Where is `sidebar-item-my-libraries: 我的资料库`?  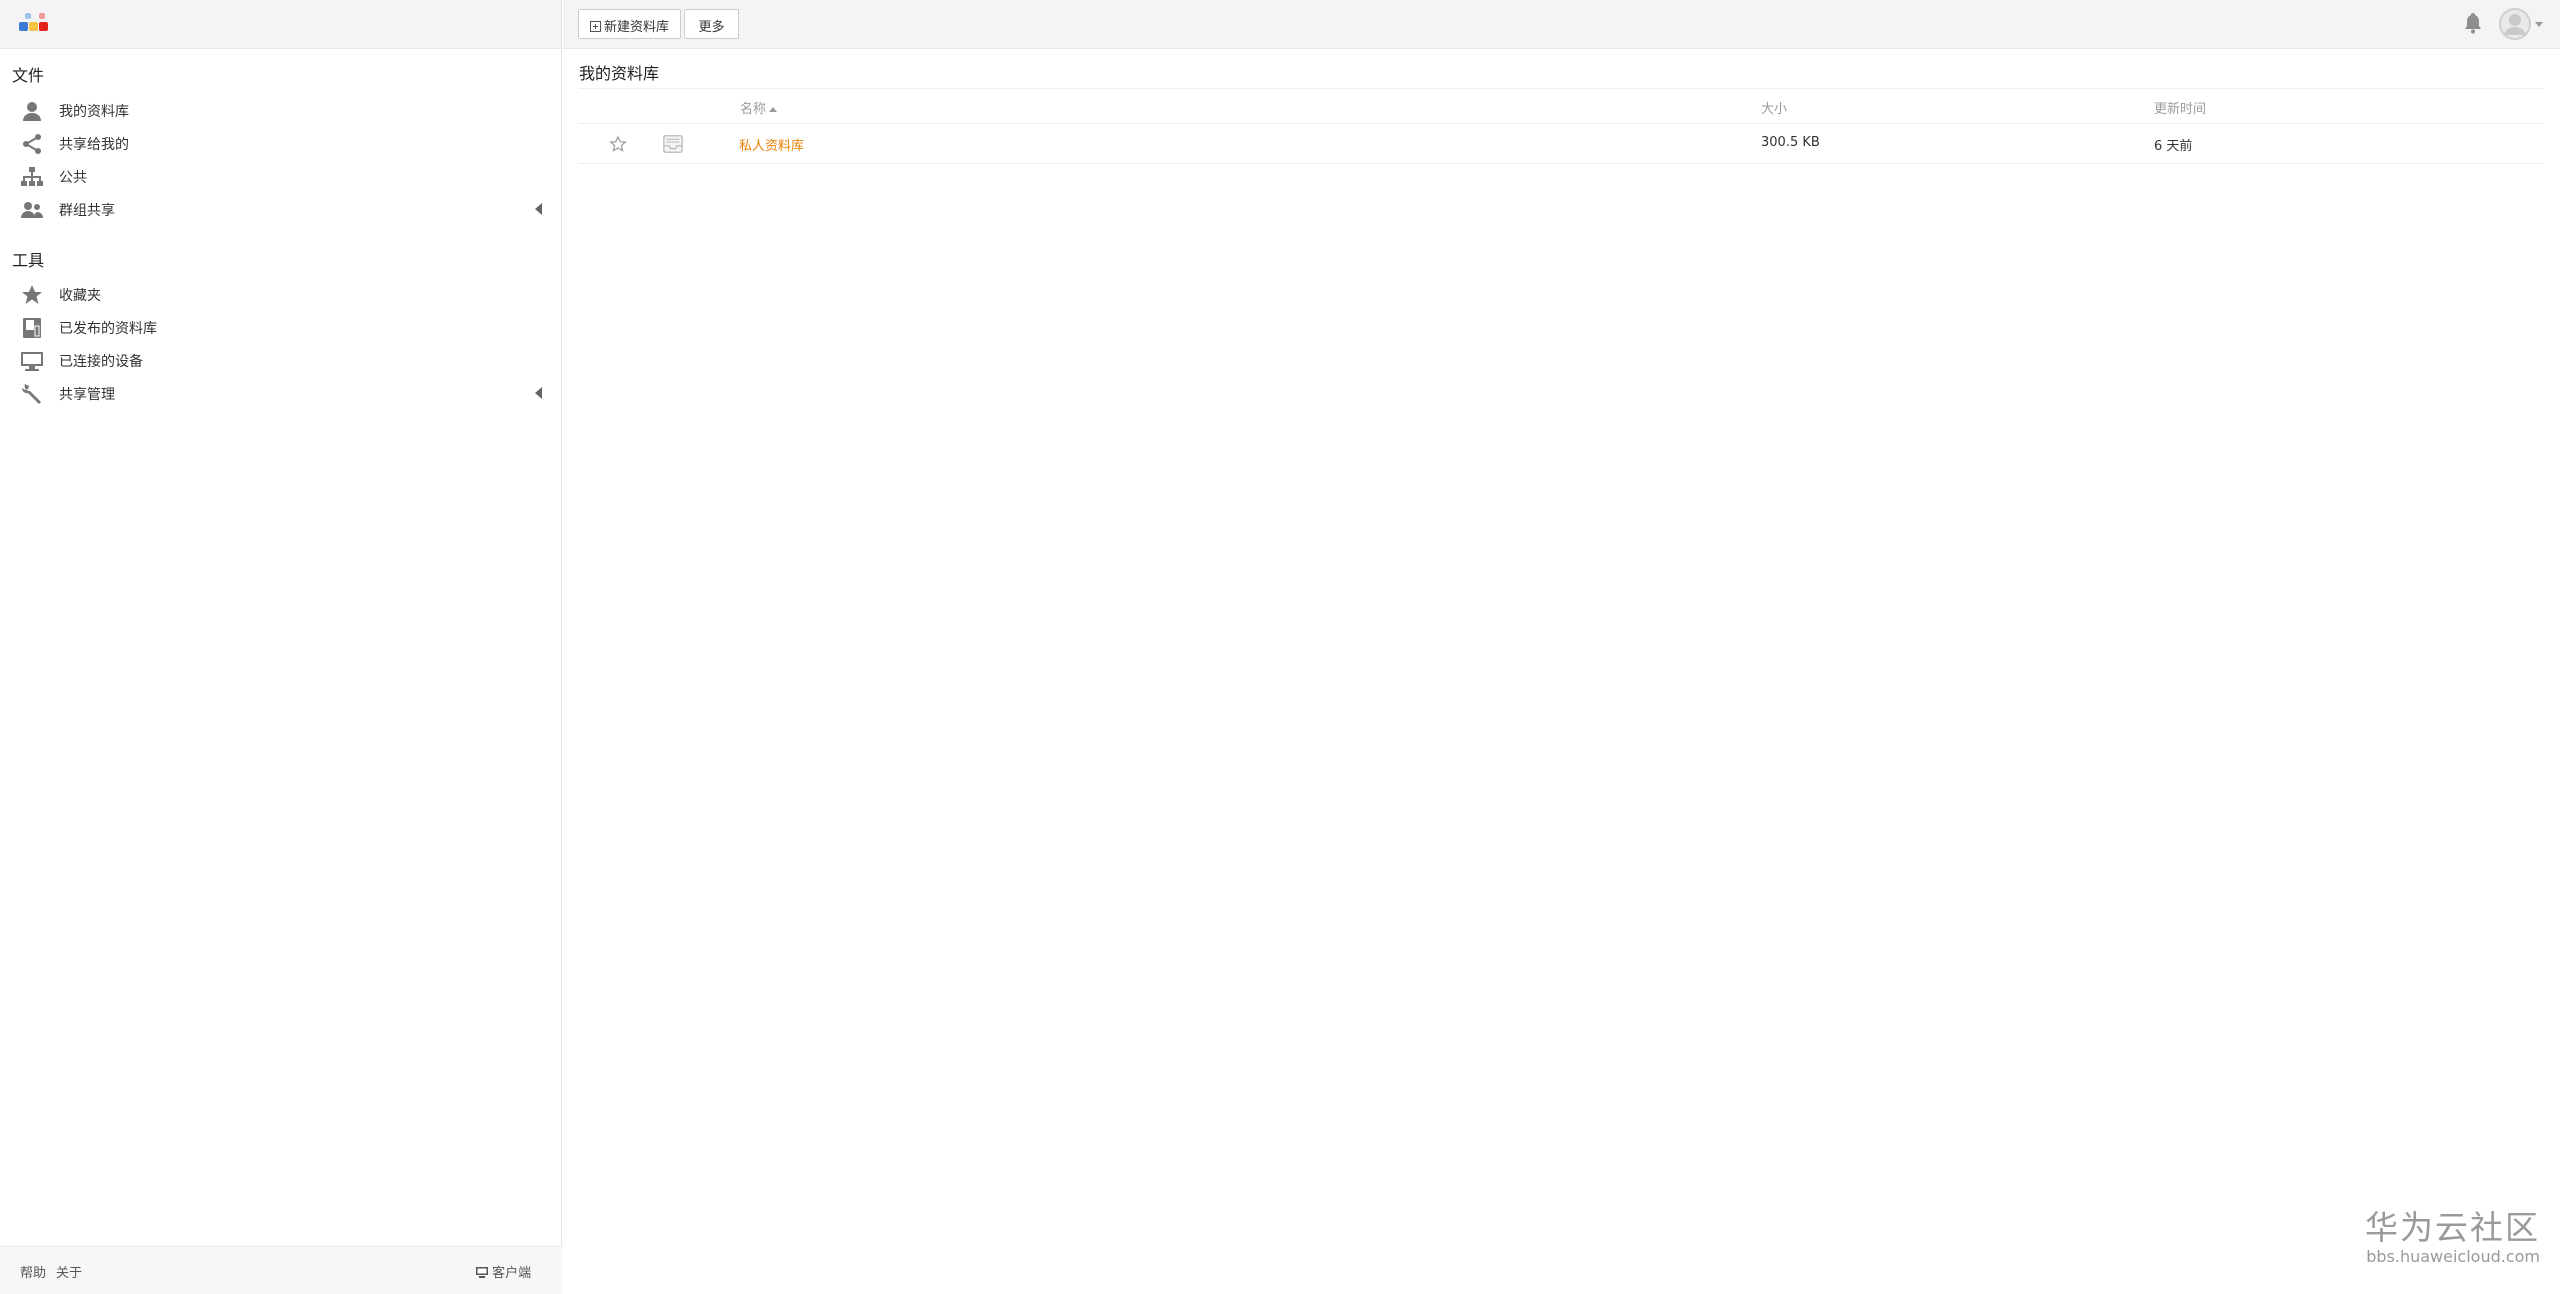
sidebar-item-my-libraries: 我的资料库 is located at coordinates (280, 110).